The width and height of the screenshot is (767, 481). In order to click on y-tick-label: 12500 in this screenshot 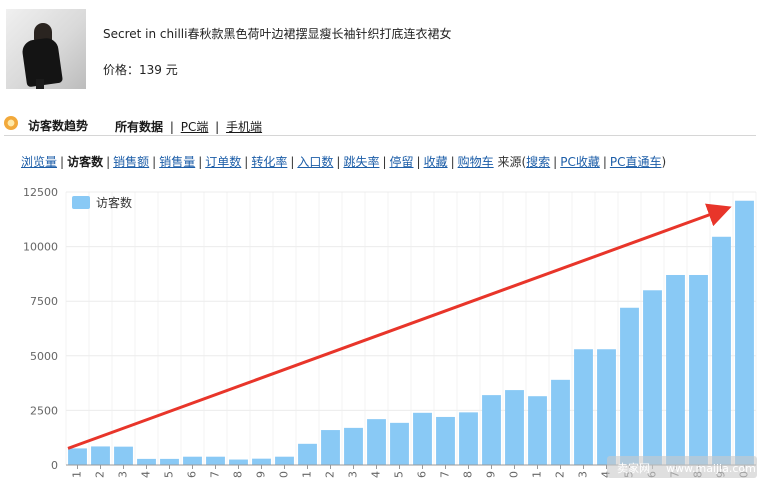, I will do `click(40, 192)`.